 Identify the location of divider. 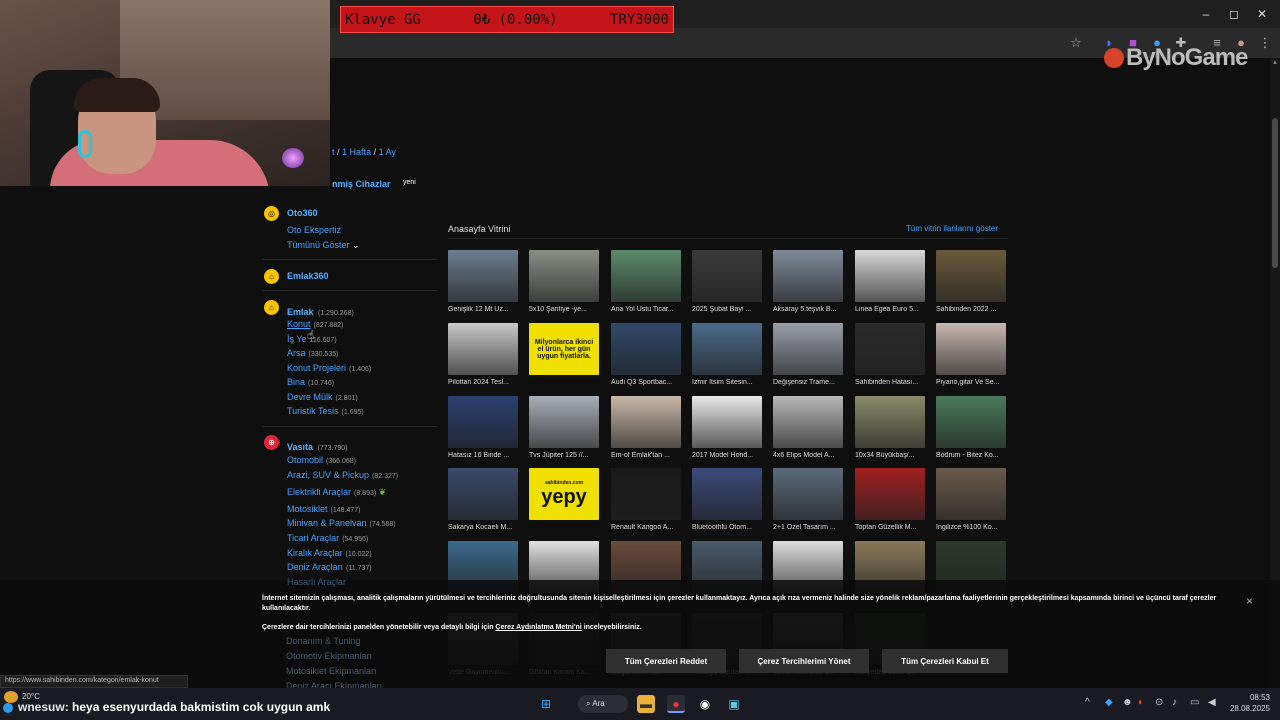
(728, 238).